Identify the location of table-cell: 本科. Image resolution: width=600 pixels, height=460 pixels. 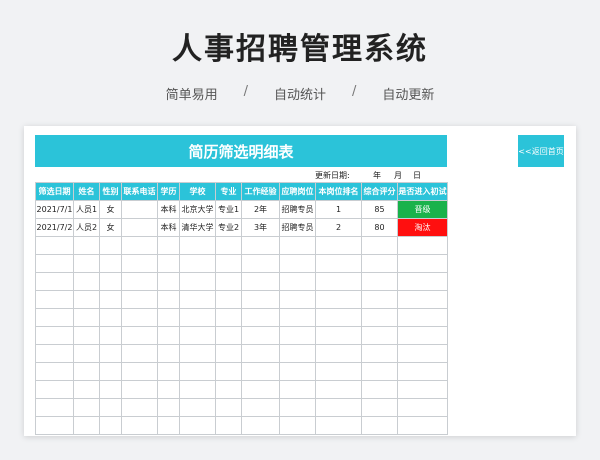
(168, 209).